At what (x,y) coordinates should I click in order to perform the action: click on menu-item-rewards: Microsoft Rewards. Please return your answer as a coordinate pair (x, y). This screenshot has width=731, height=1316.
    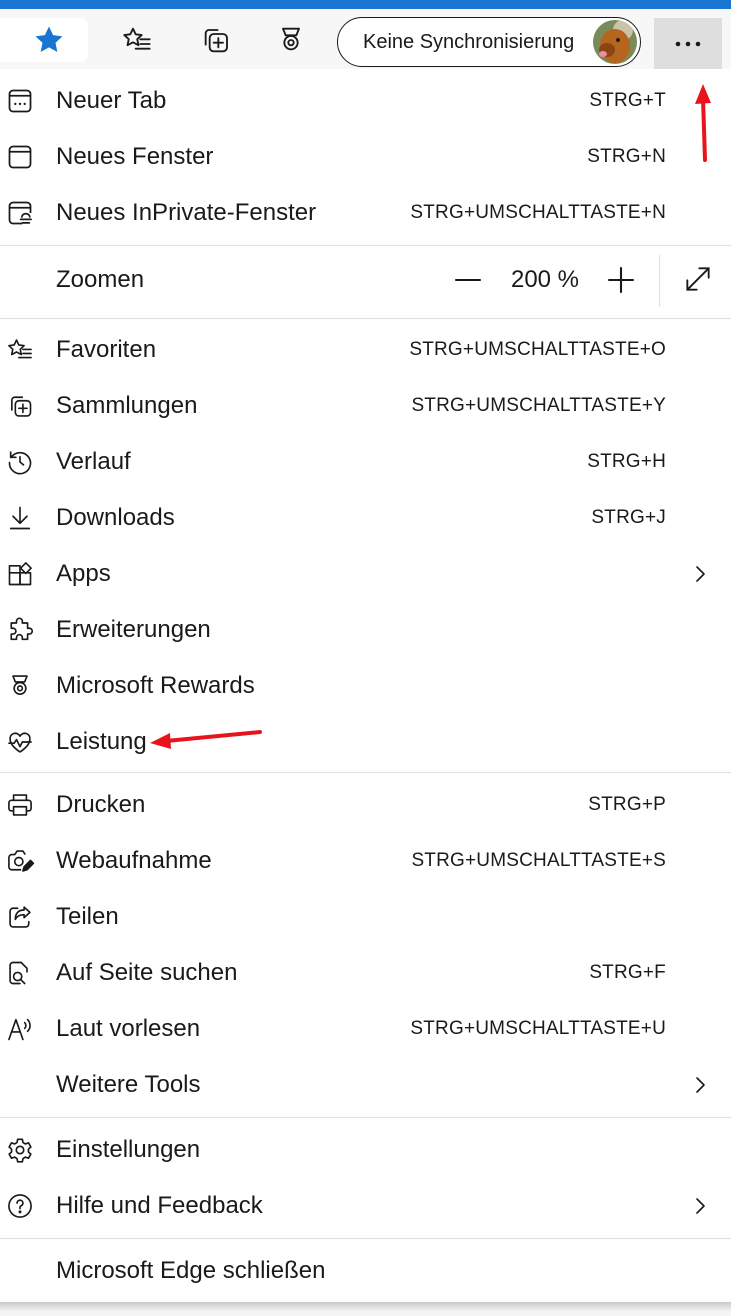
    Looking at the image, I should click on (365, 686).